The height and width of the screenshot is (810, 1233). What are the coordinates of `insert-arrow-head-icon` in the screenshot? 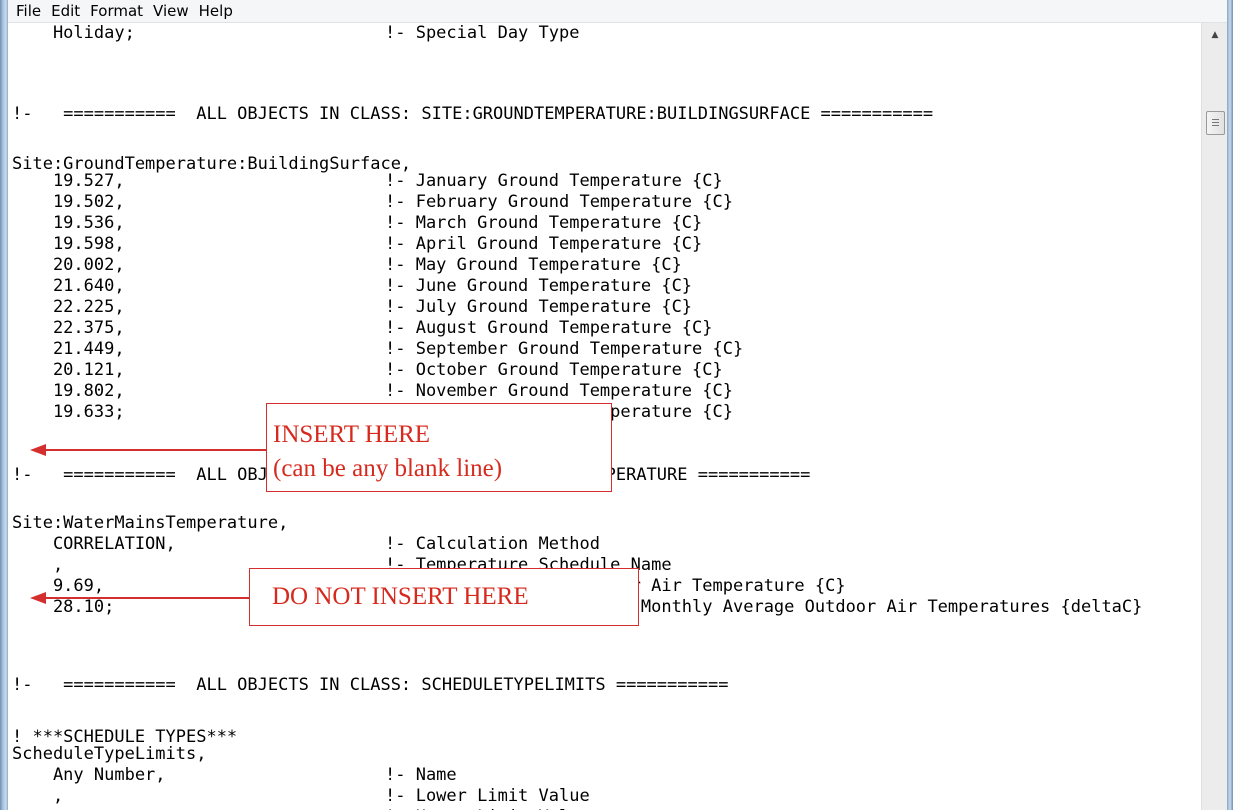 It's located at (38, 450).